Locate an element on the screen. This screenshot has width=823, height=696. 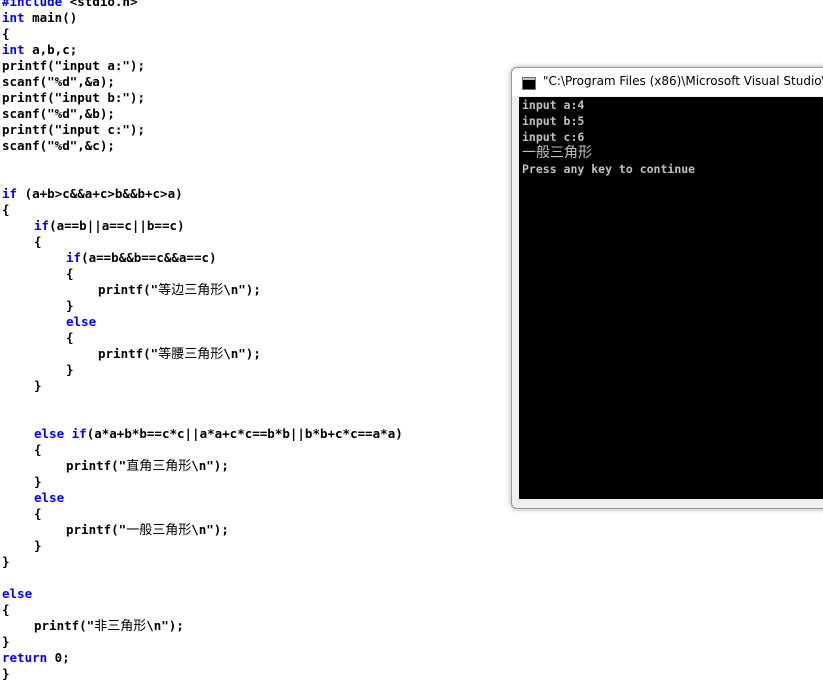
code-text: scanf("%d",&c); is located at coordinates (58, 145).